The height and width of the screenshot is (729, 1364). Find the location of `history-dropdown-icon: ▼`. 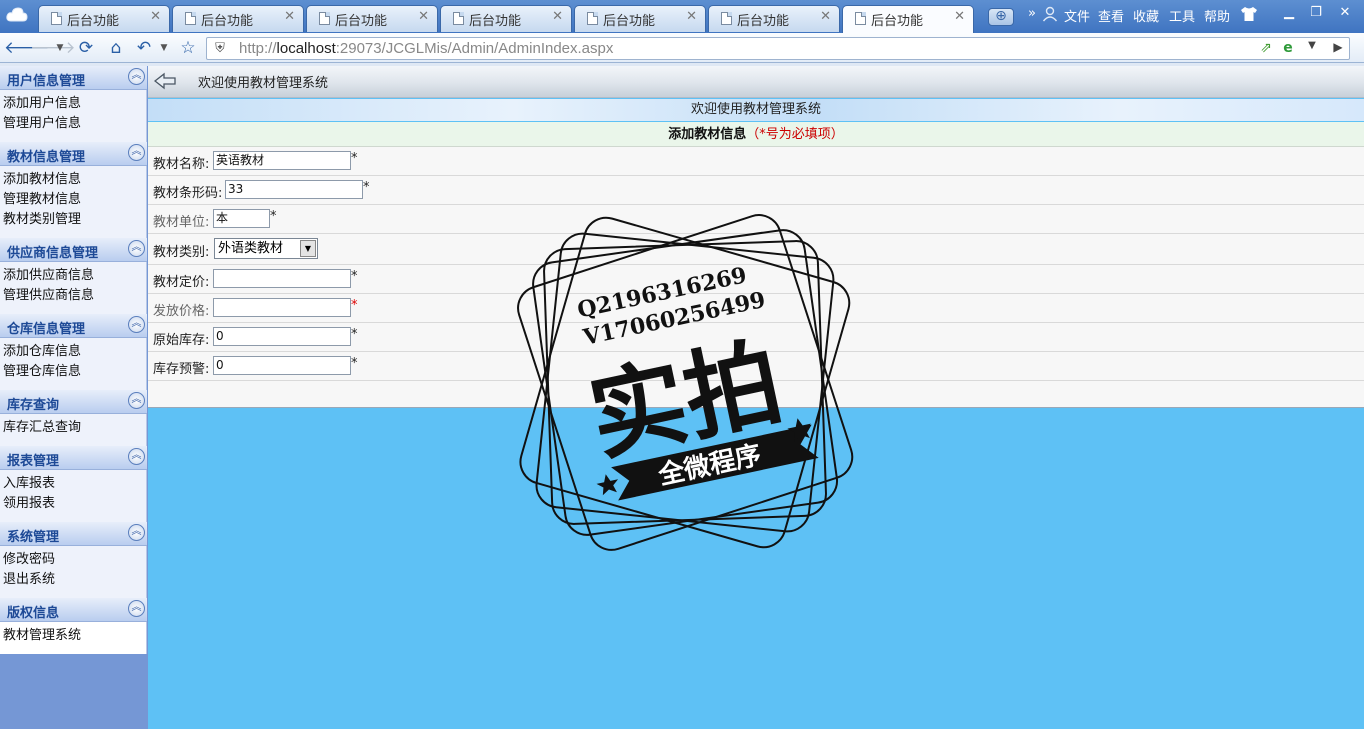

history-dropdown-icon: ▼ is located at coordinates (60, 48).